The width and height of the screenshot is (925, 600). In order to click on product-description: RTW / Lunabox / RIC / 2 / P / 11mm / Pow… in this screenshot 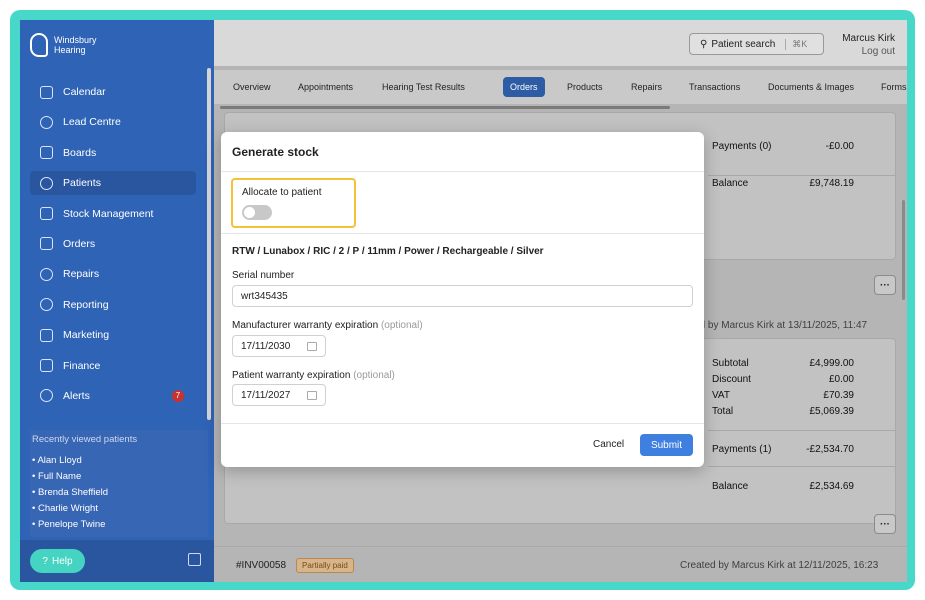, I will do `click(388, 251)`.